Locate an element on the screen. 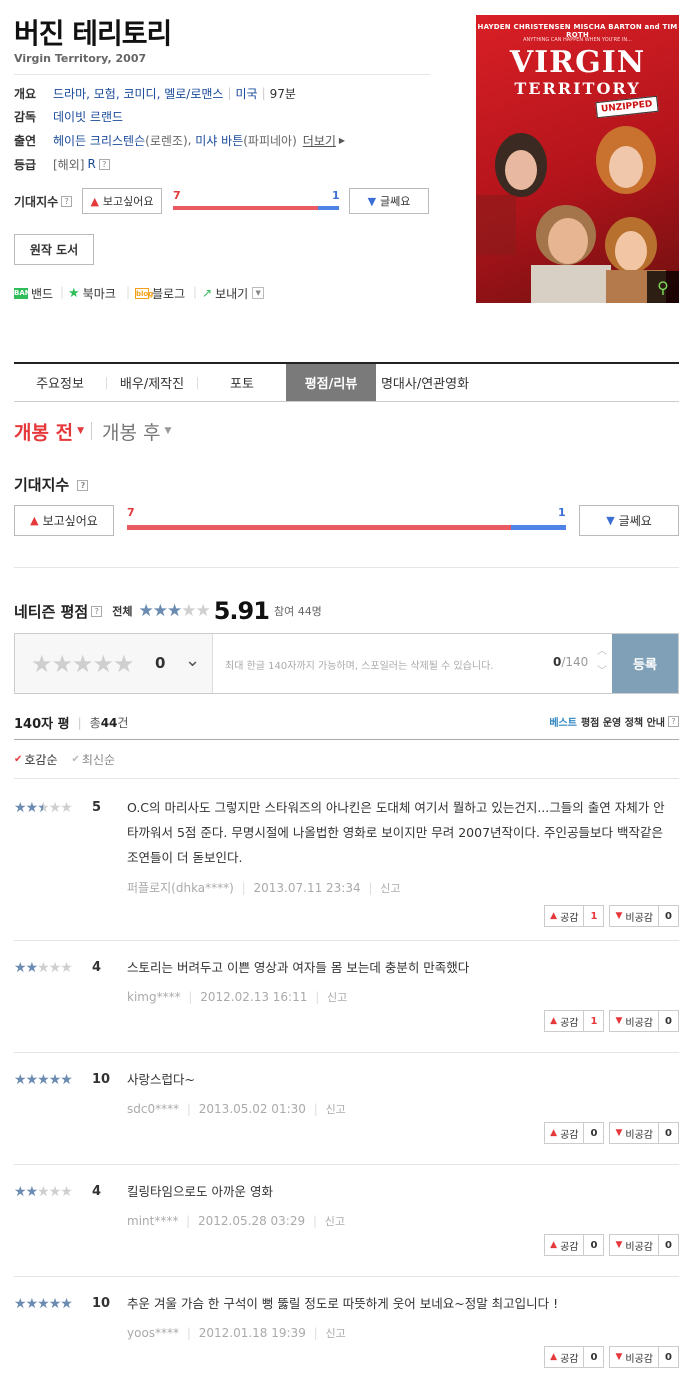 The width and height of the screenshot is (695, 1388). nah-button-large: ▼ 글쎄요 is located at coordinates (629, 520).